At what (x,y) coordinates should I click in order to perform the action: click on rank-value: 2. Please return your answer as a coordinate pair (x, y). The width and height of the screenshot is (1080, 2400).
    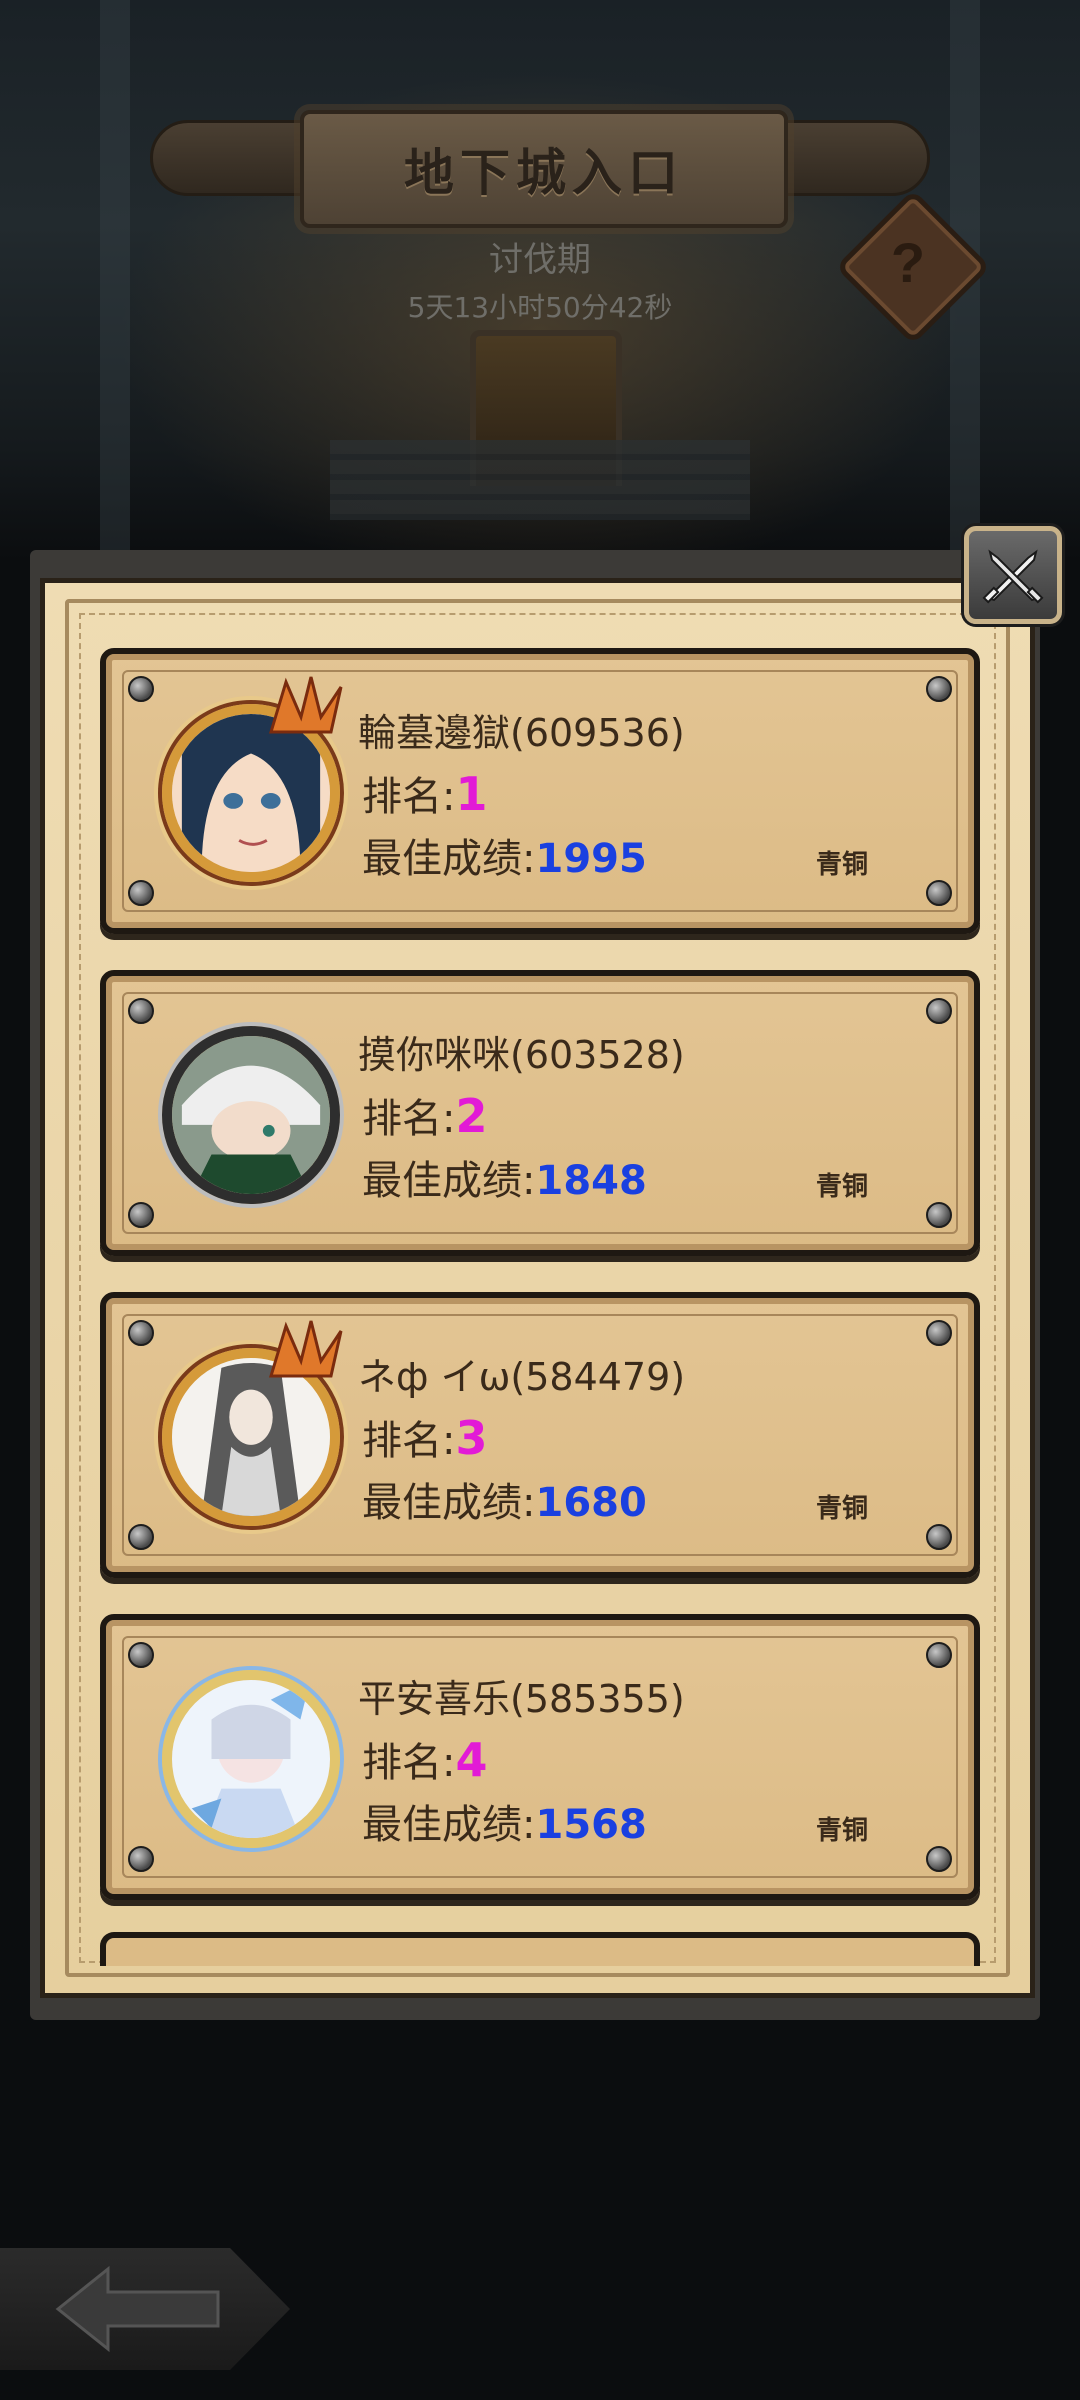
    Looking at the image, I should click on (471, 1116).